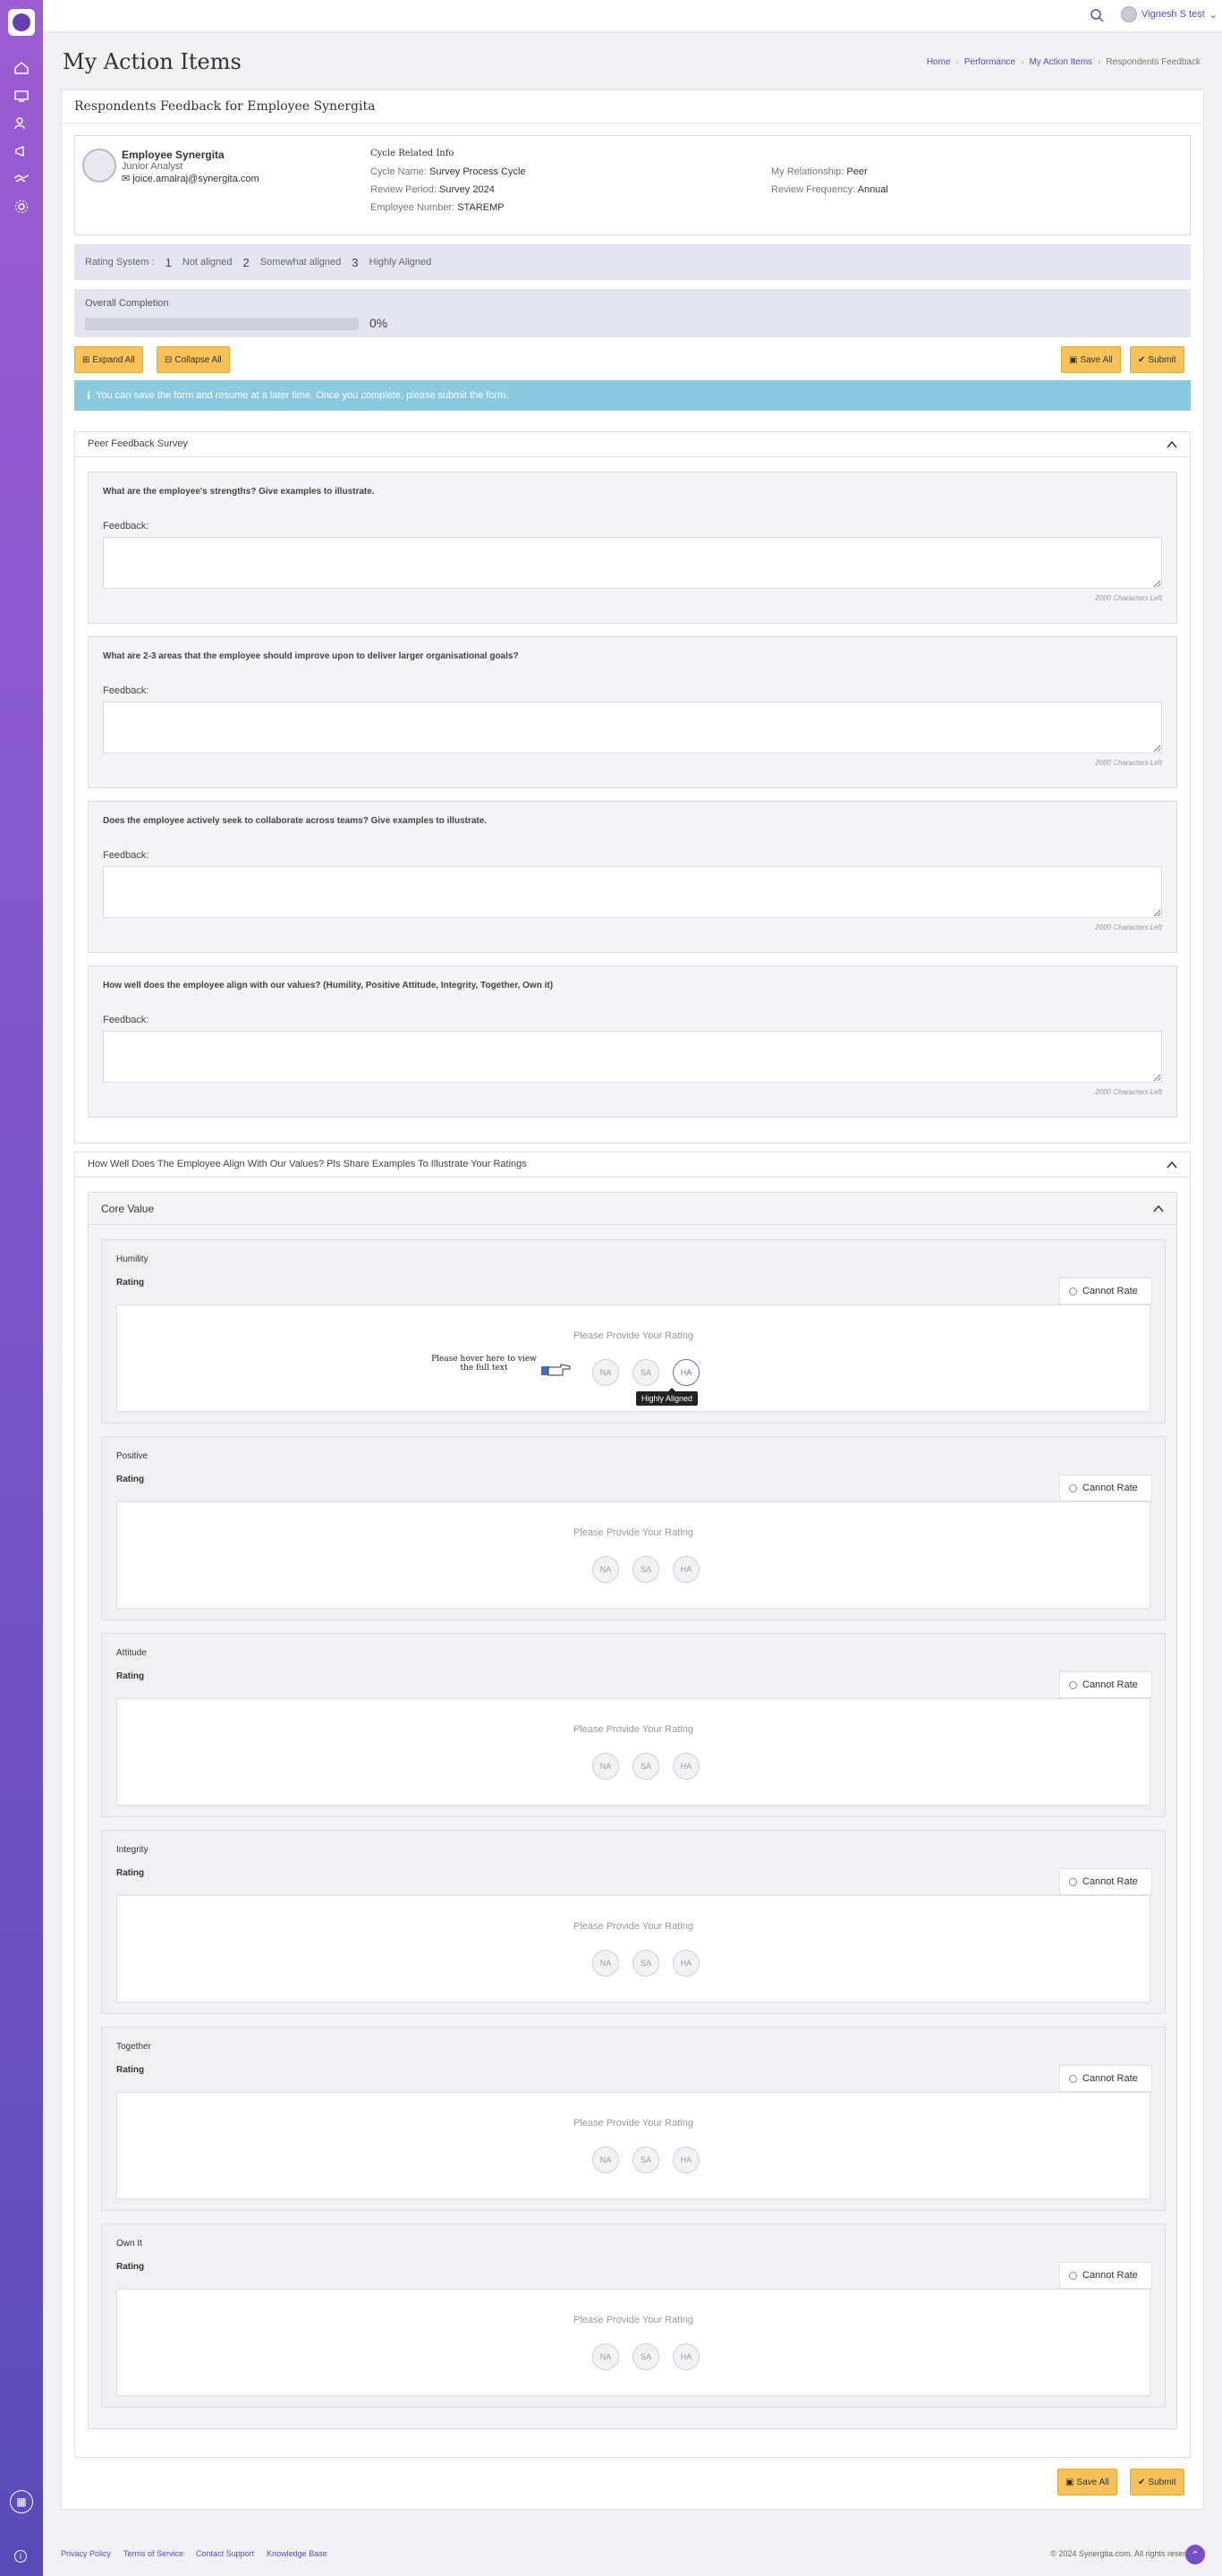  I want to click on info-icon: i, so click(20, 2556).